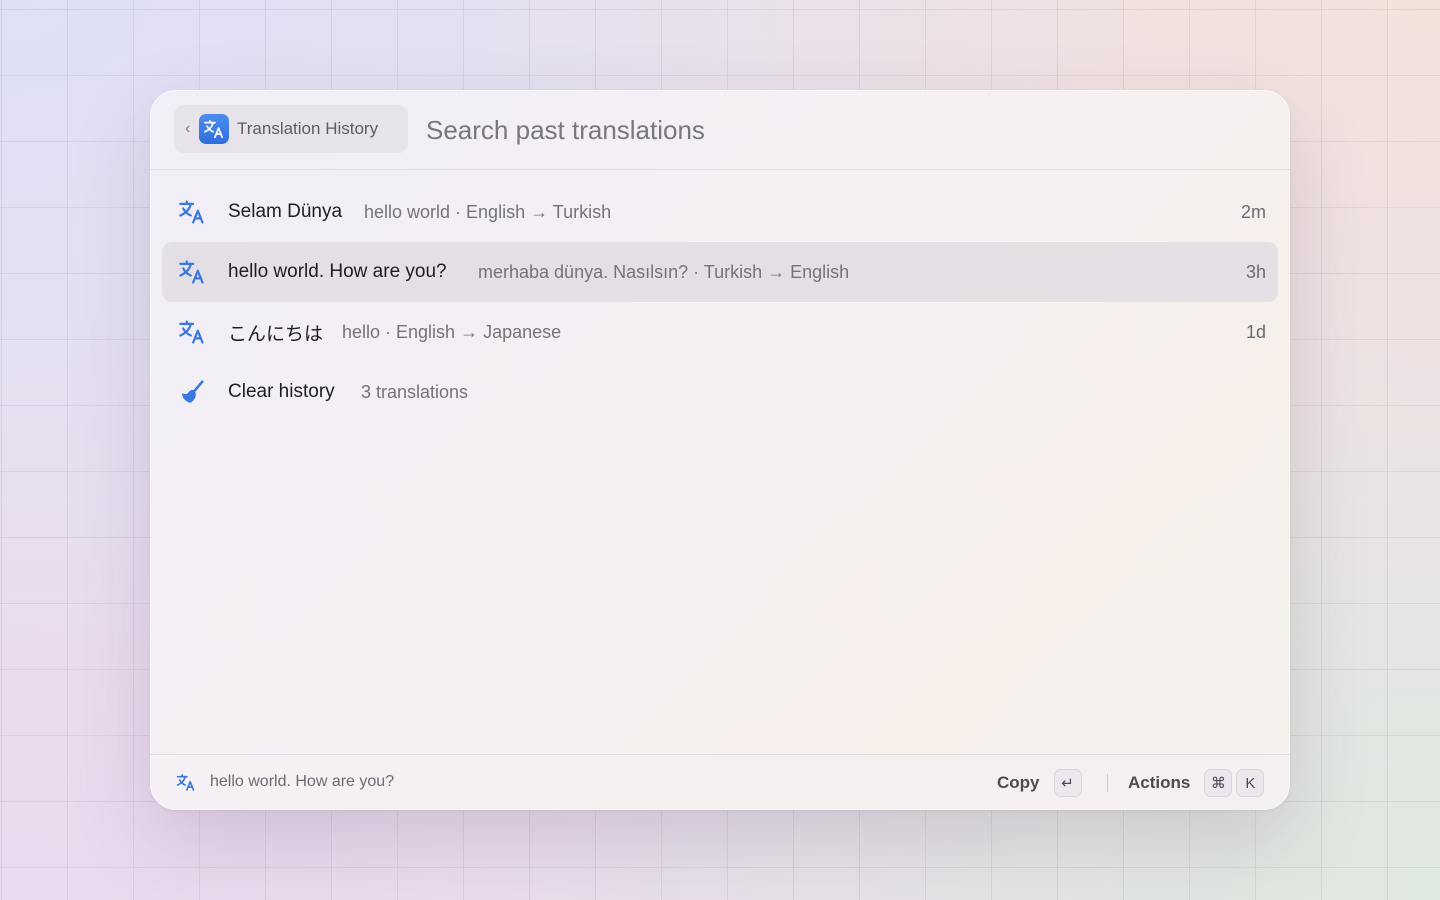 The image size is (1440, 900). Describe the element at coordinates (1255, 331) in the screenshot. I see `item-time: 1d` at that location.